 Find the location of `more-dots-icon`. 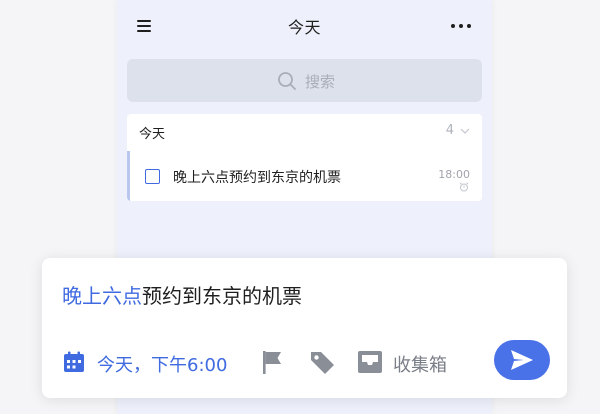

more-dots-icon is located at coordinates (453, 26).